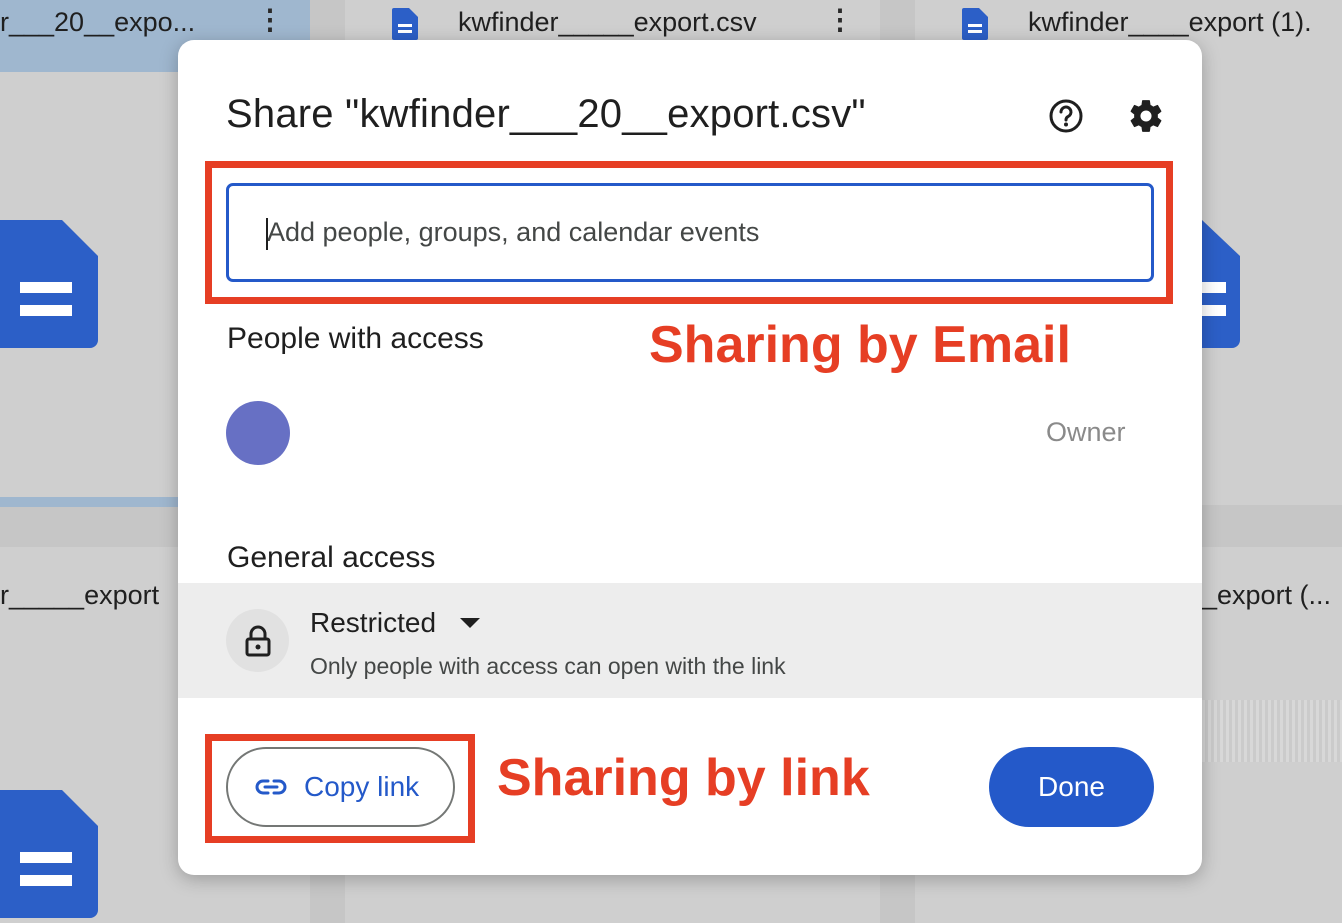  Describe the element at coordinates (690, 232) in the screenshot. I see `add-people-input` at that location.